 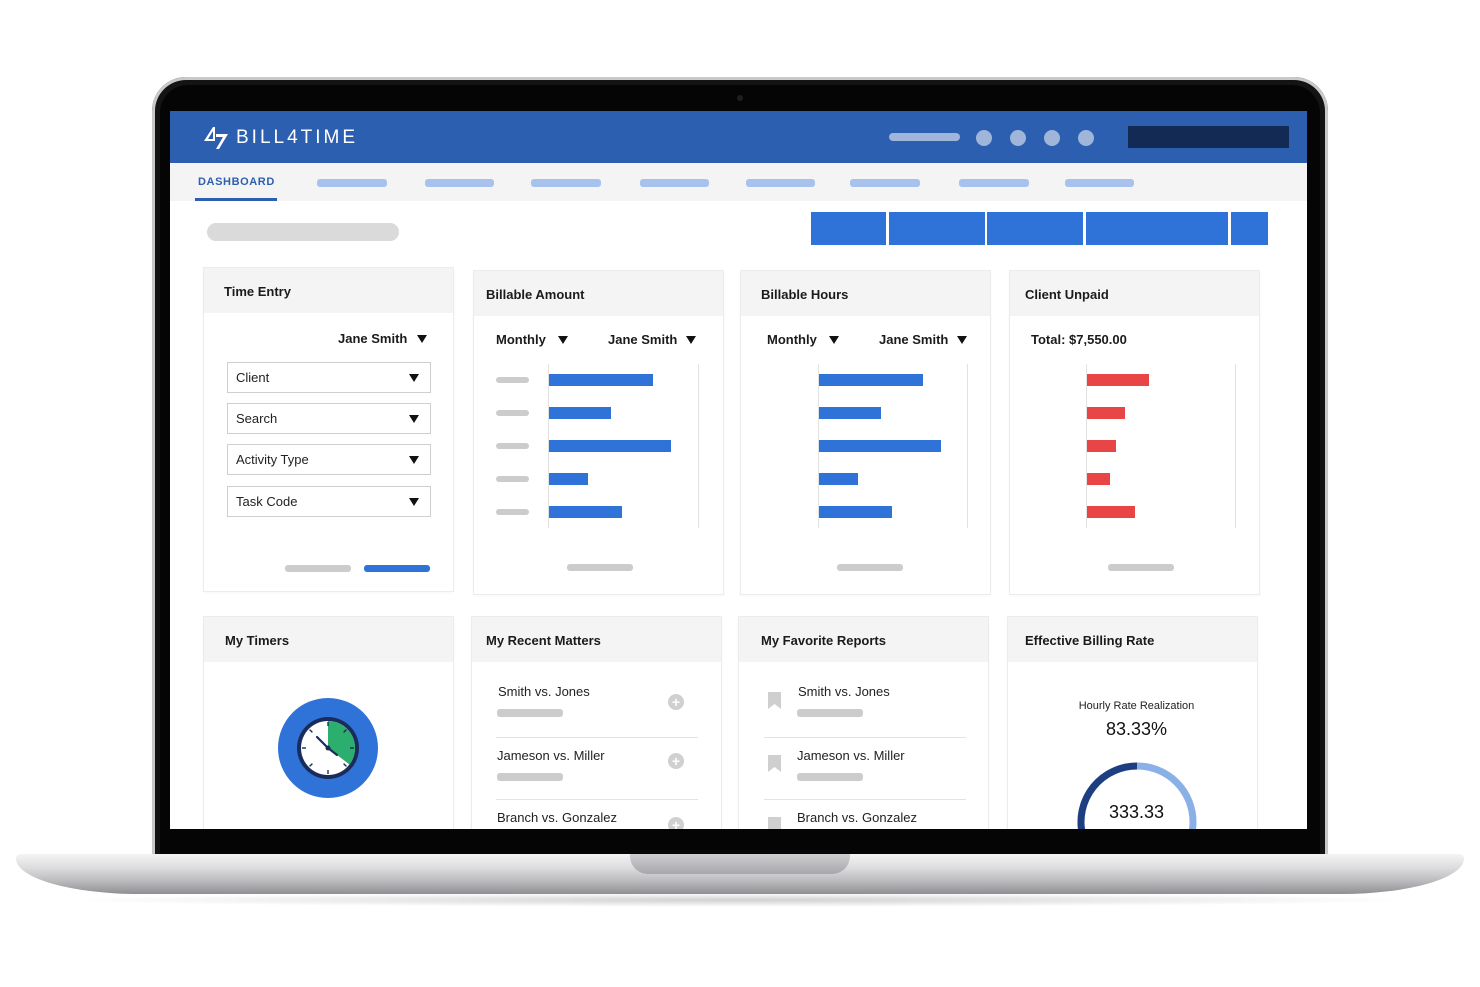 I want to click on list-item: Jameson vs. Miller, so click(x=869, y=772).